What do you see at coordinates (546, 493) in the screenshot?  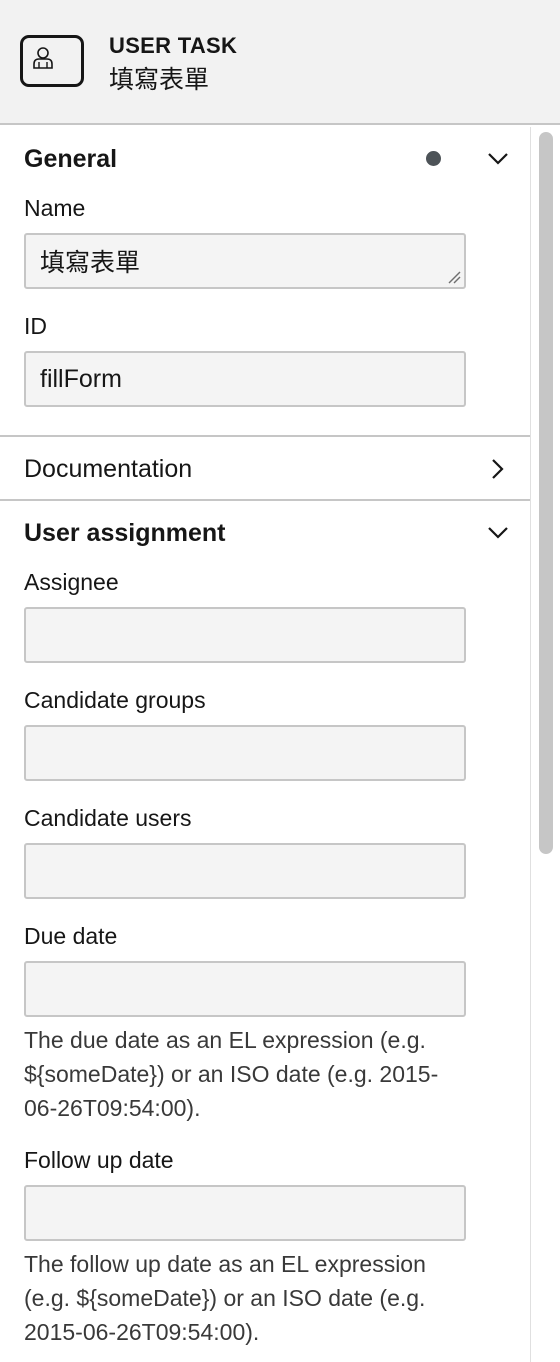 I see `scrollbar-thumb` at bounding box center [546, 493].